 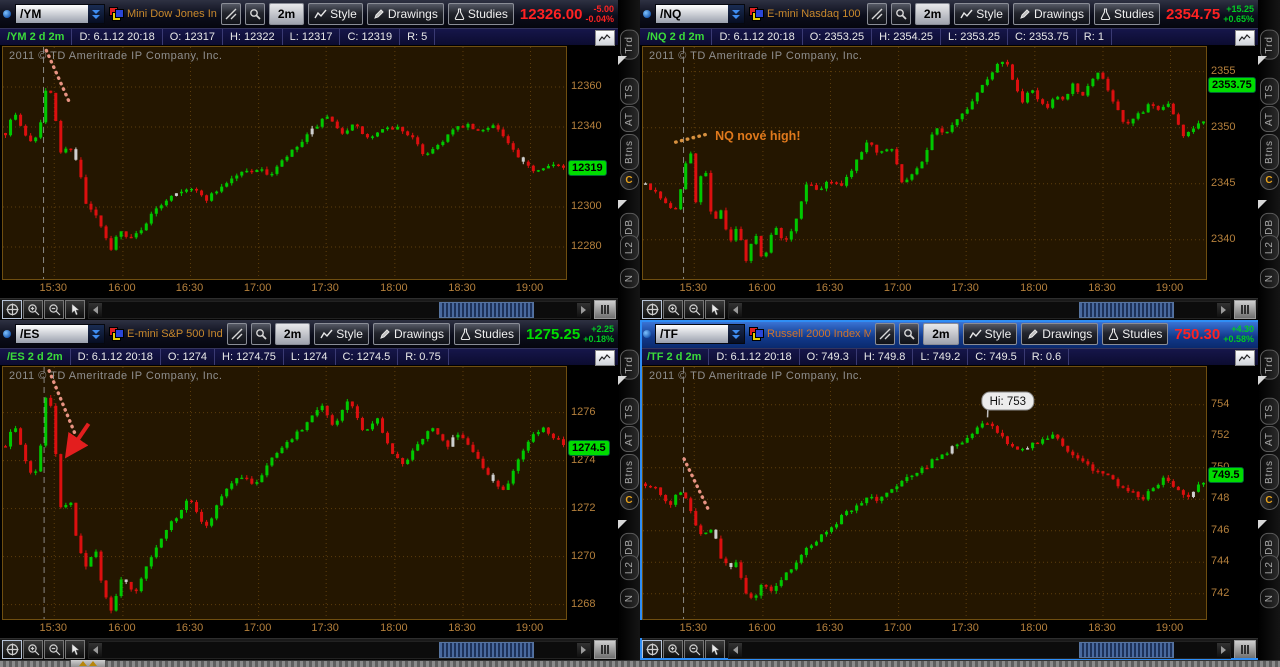 What do you see at coordinates (692, 14) in the screenshot?
I see `symbol-input: /NQ` at bounding box center [692, 14].